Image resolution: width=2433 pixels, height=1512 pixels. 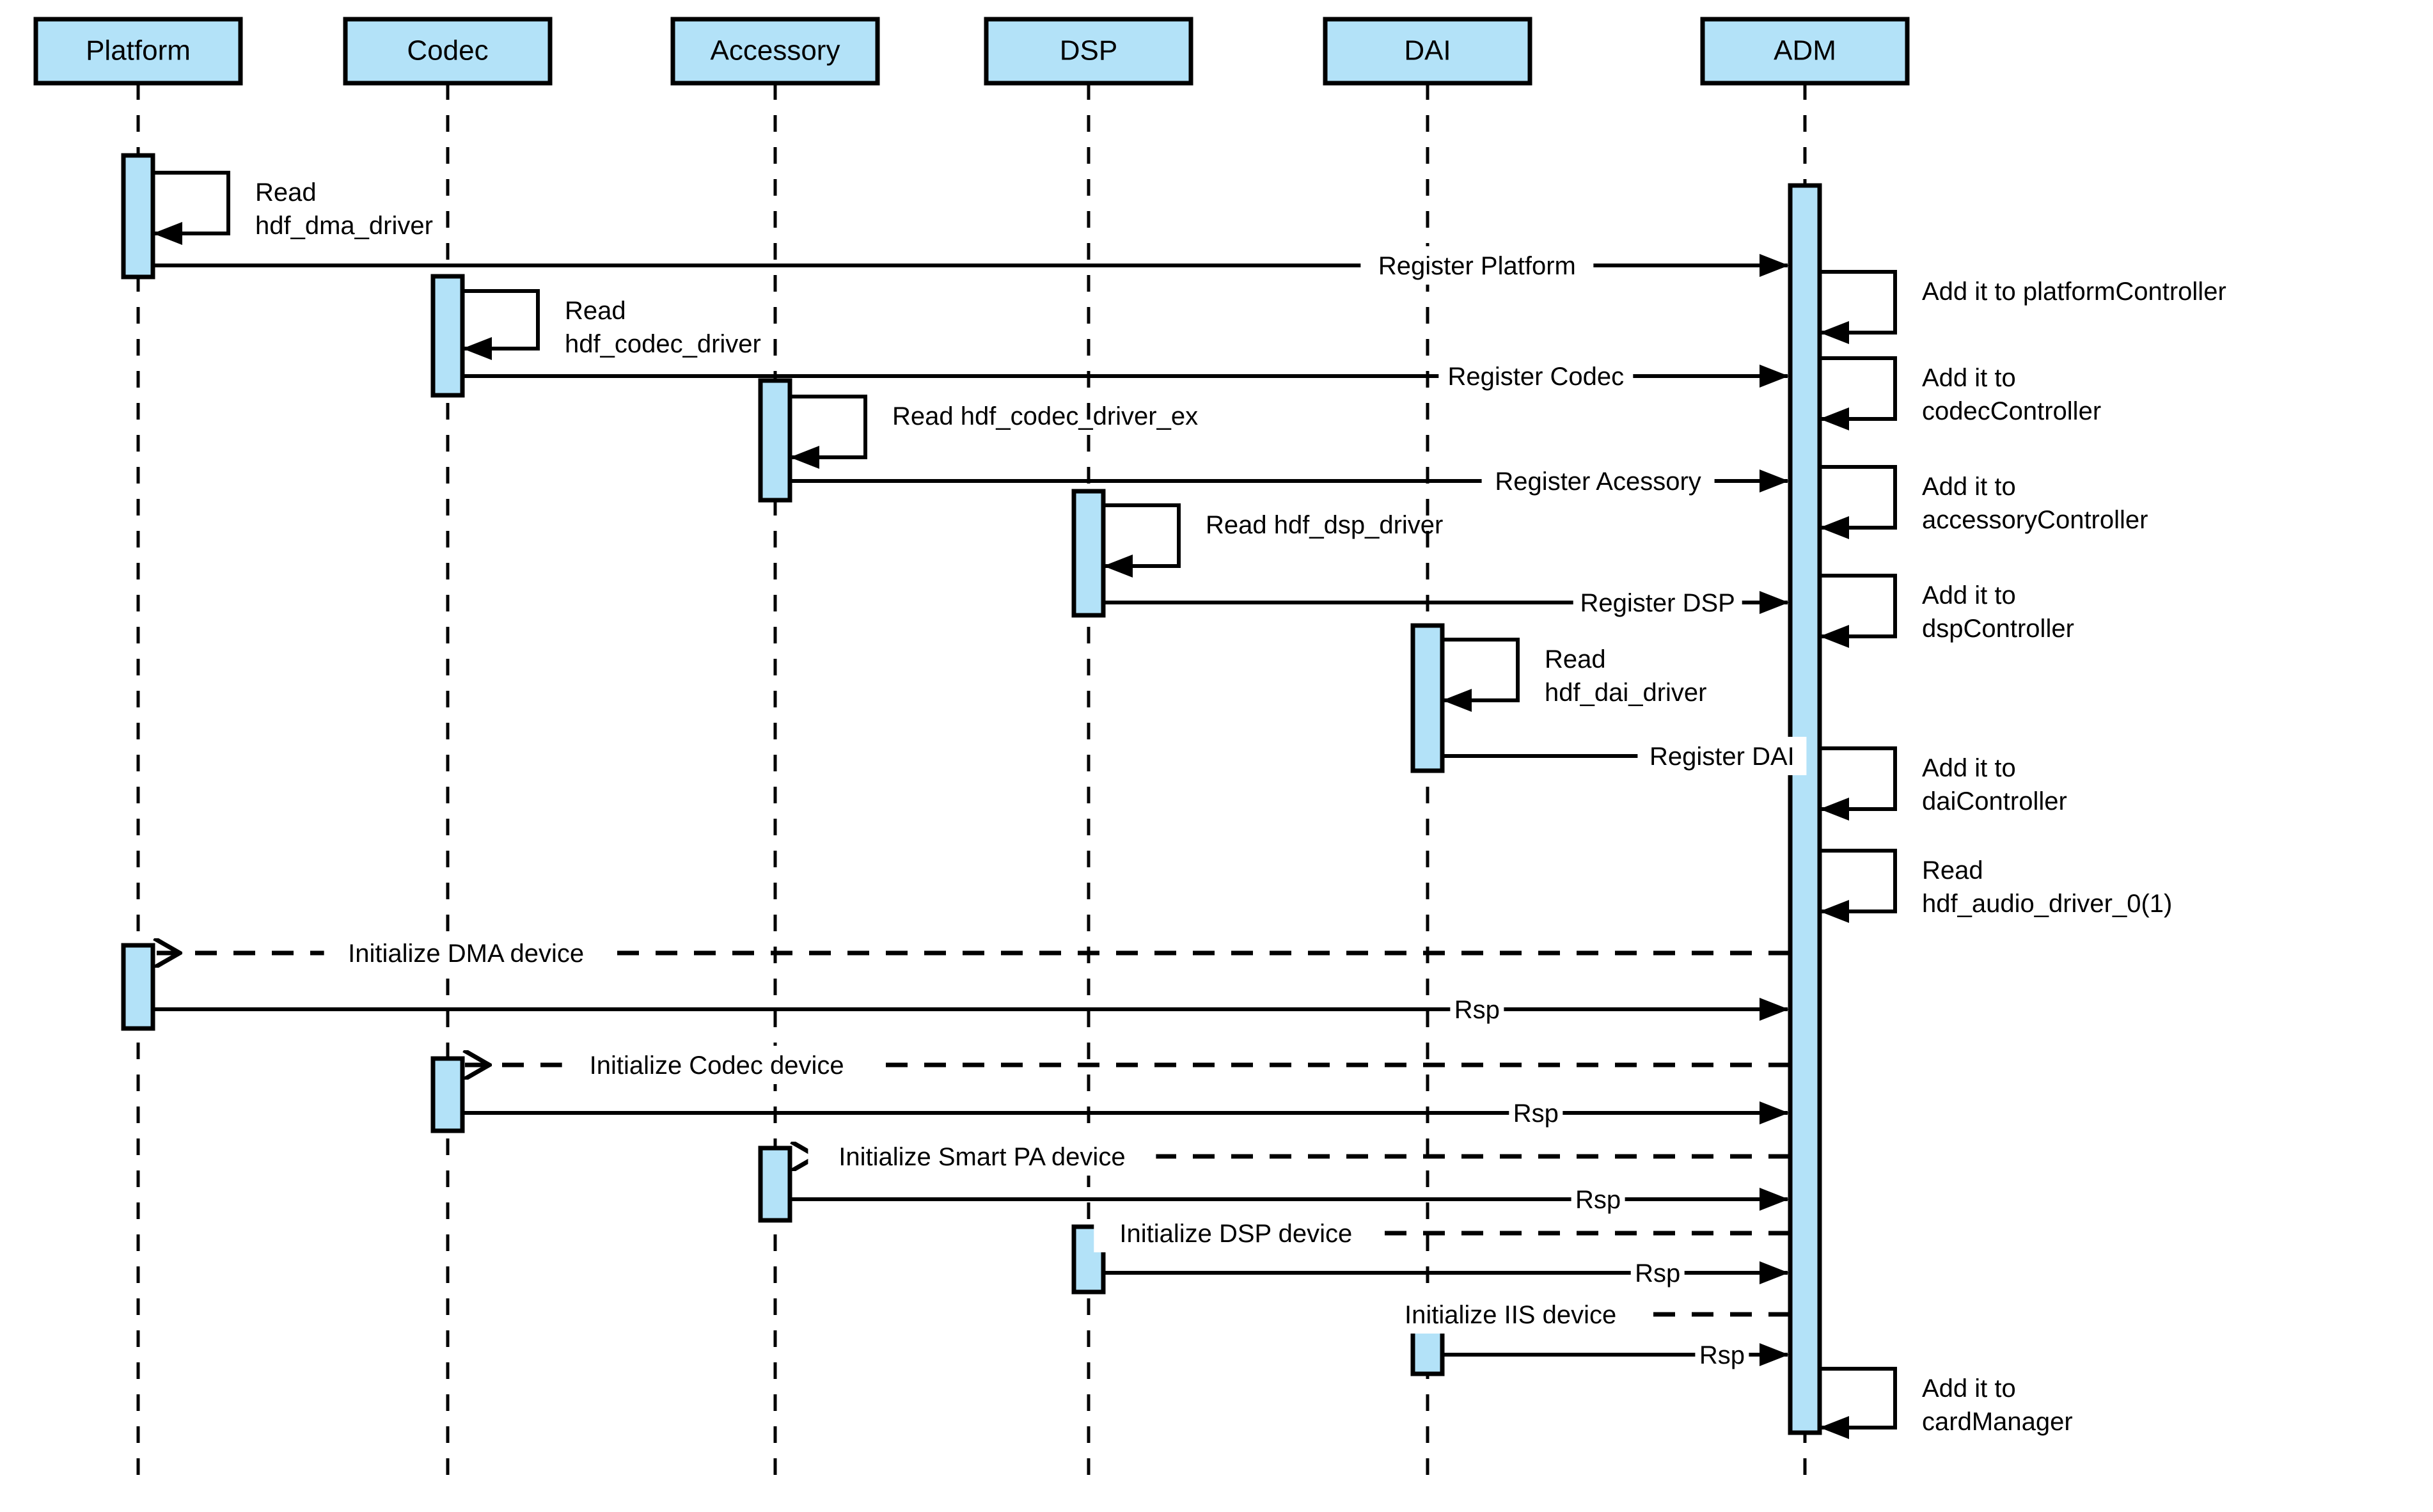 I want to click on lifeline-label: DAI, so click(x=1427, y=51).